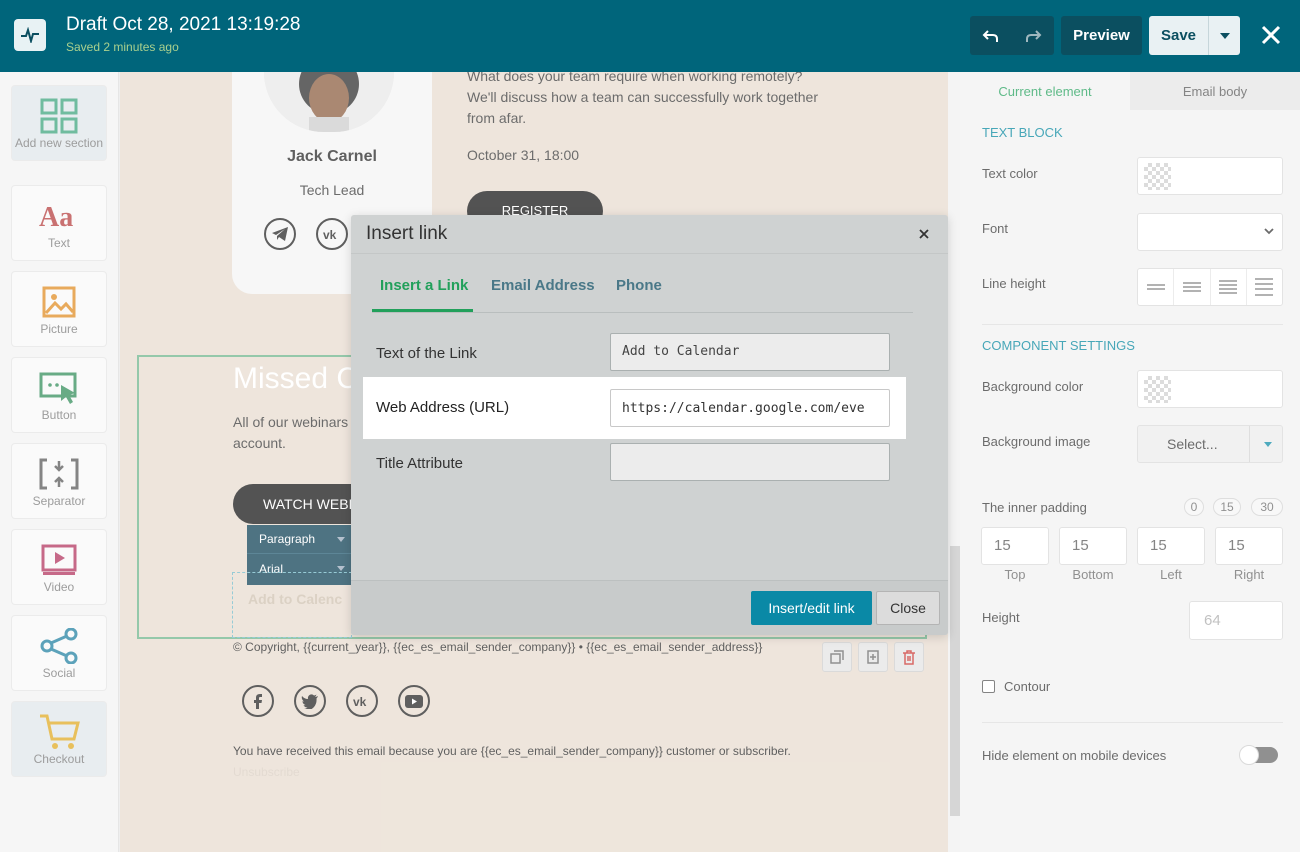  I want to click on caret-down-icon, so click(1224, 35).